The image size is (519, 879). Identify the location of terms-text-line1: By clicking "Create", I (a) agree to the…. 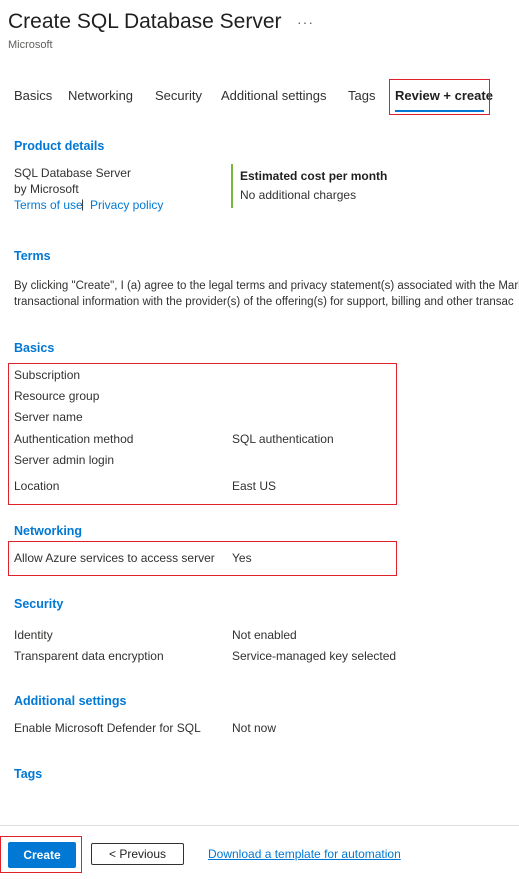
(266, 286).